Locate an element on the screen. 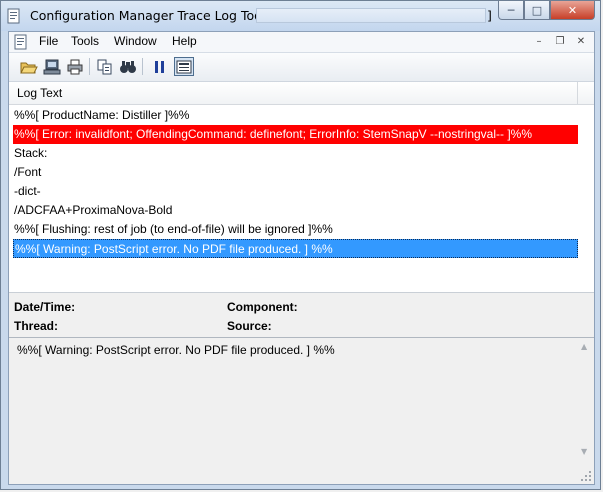  minimize-icon: – is located at coordinates (539, 41).